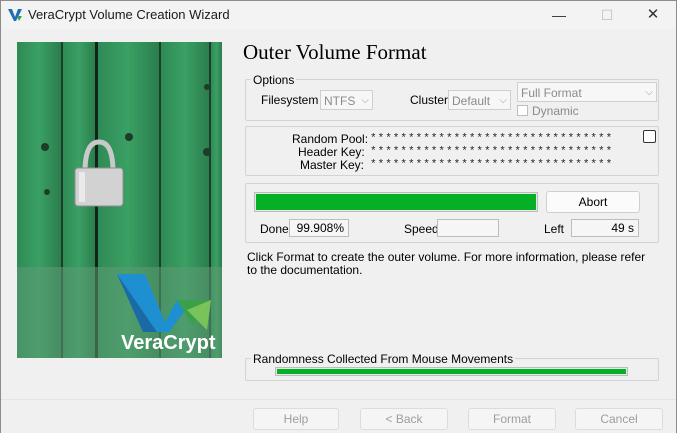 The image size is (677, 433). I want to click on cluster-value: Default, so click(471, 101).